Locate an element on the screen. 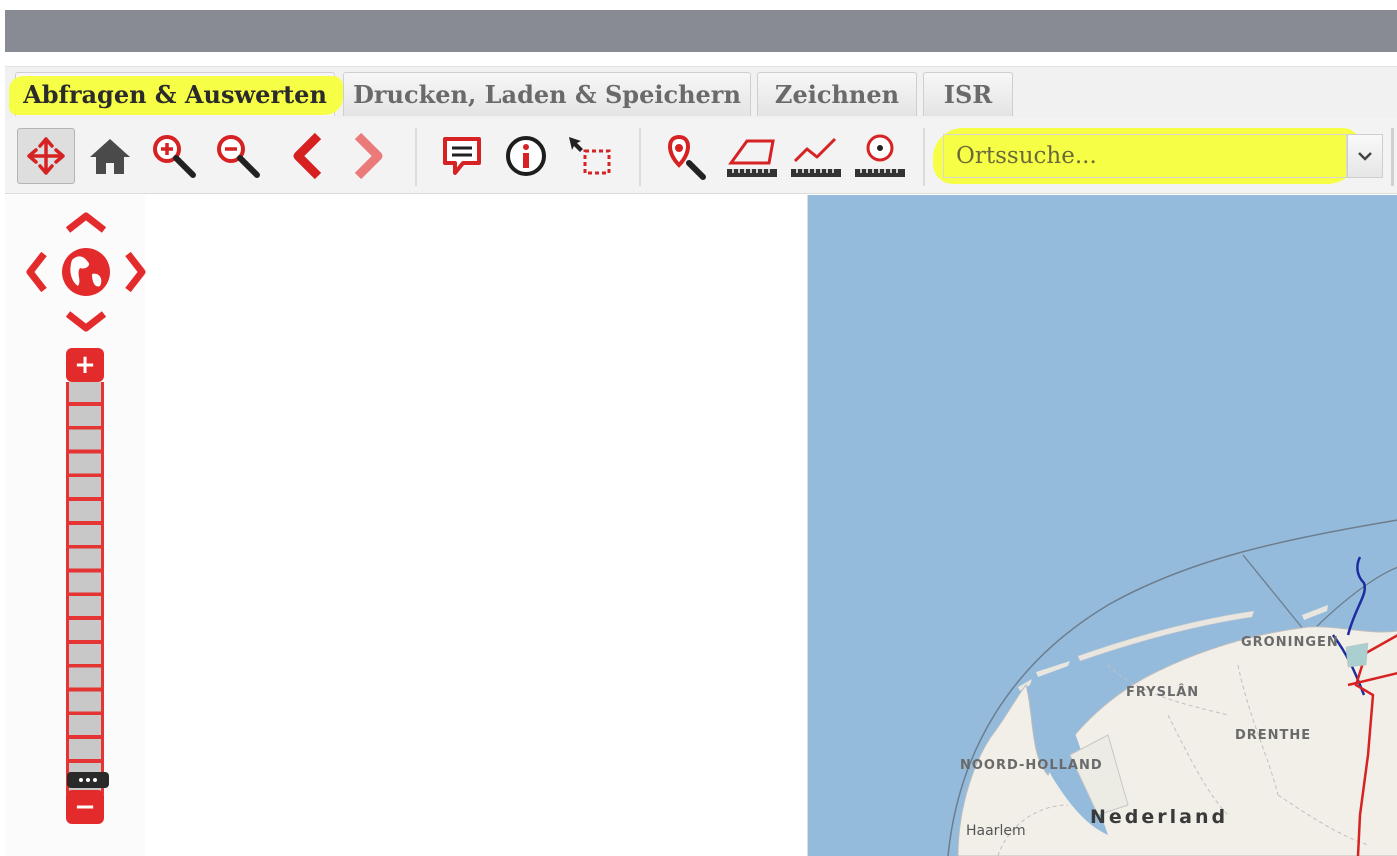 This screenshot has width=1397, height=856. measure-line-button is located at coordinates (816, 156).